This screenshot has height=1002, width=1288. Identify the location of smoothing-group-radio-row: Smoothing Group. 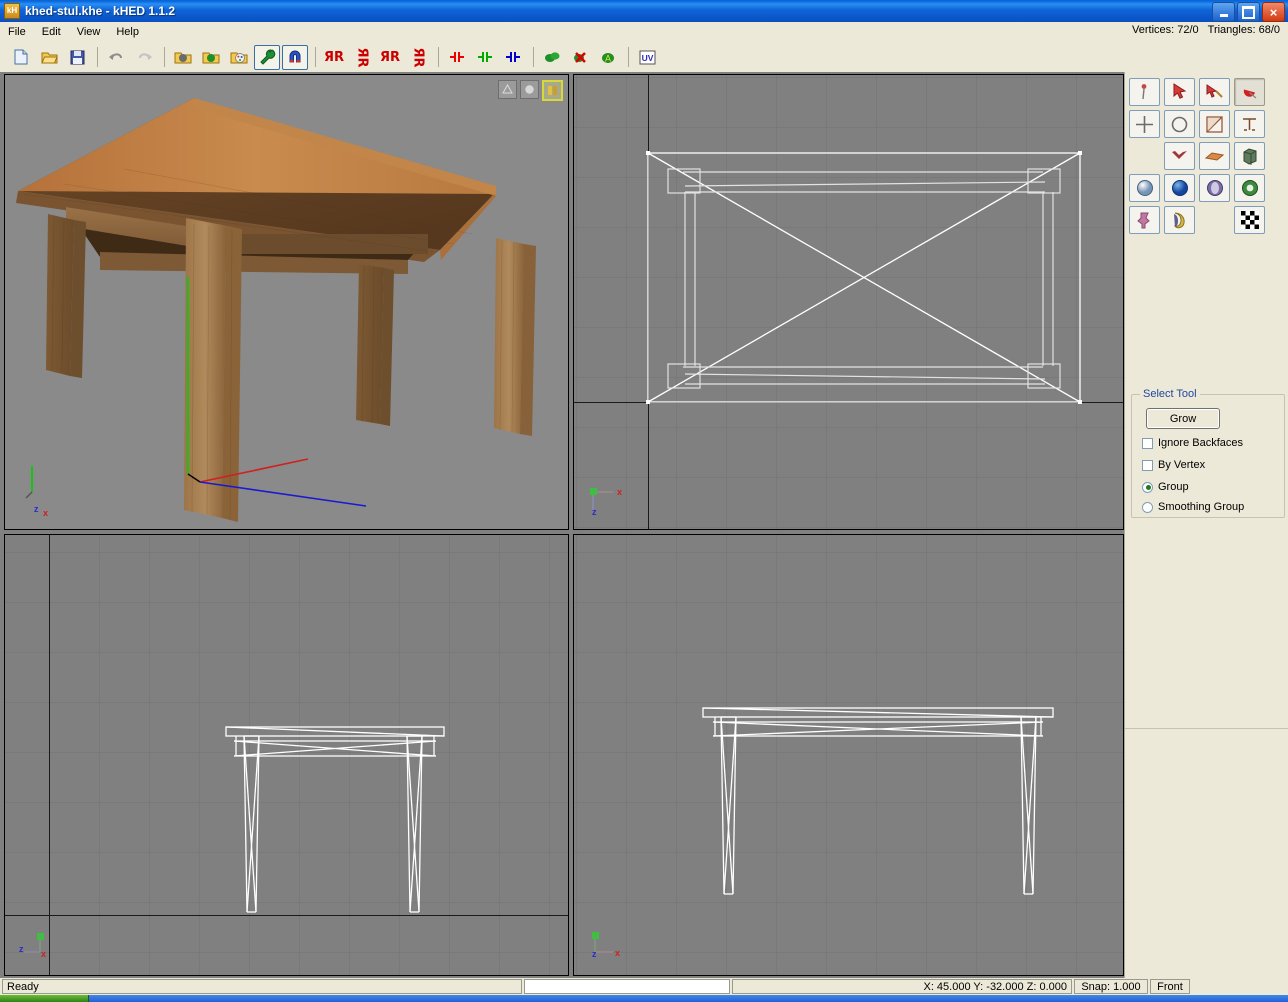
(1193, 507).